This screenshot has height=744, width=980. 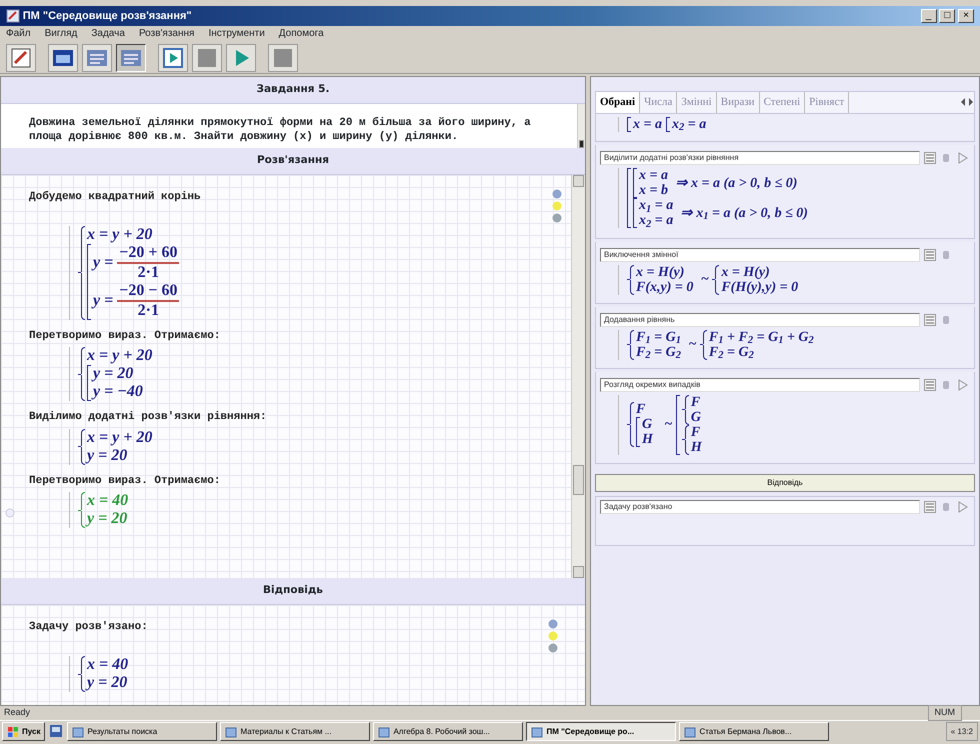 I want to click on menu-item: Інструменти, so click(x=236, y=34).